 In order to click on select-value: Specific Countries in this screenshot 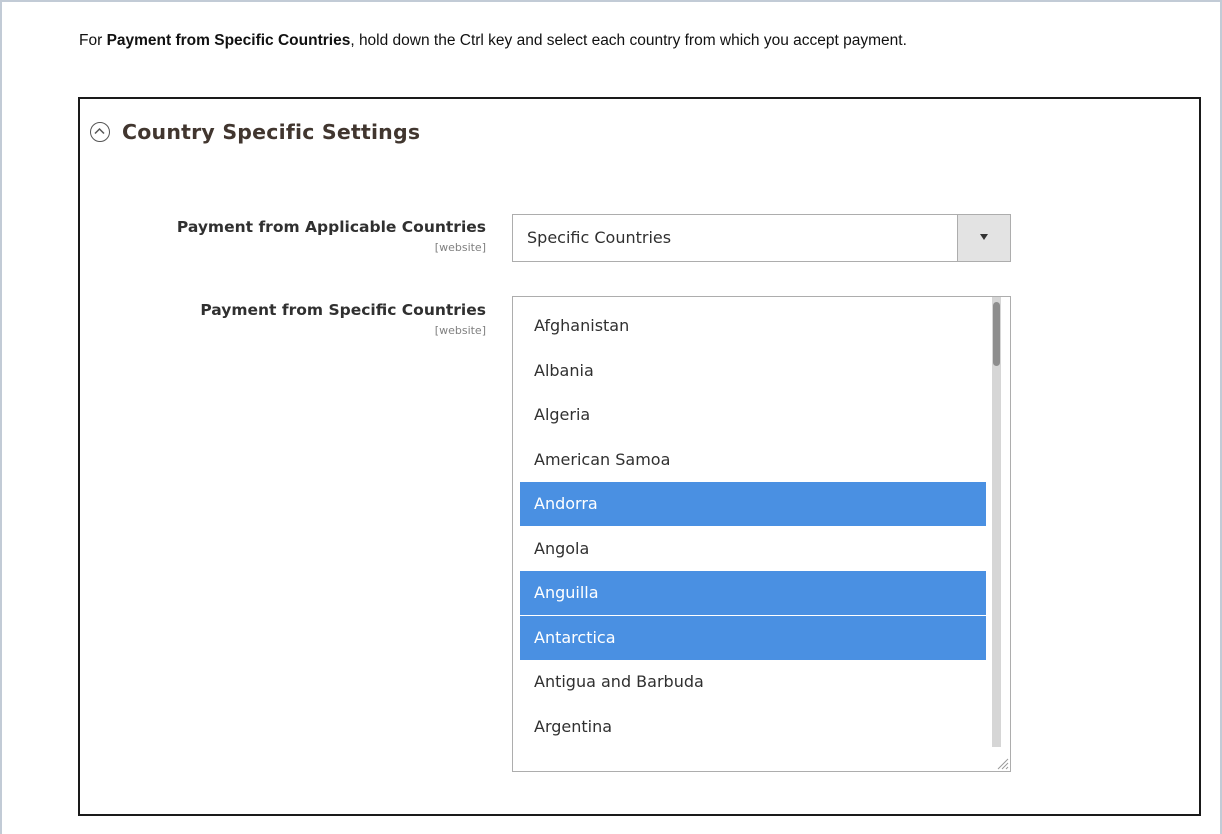, I will do `click(599, 237)`.